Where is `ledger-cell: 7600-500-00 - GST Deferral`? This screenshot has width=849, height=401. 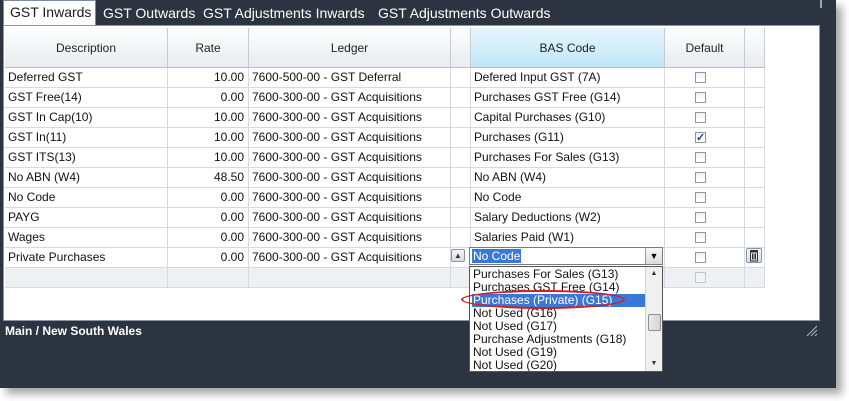
ledger-cell: 7600-500-00 - GST Deferral is located at coordinates (350, 78).